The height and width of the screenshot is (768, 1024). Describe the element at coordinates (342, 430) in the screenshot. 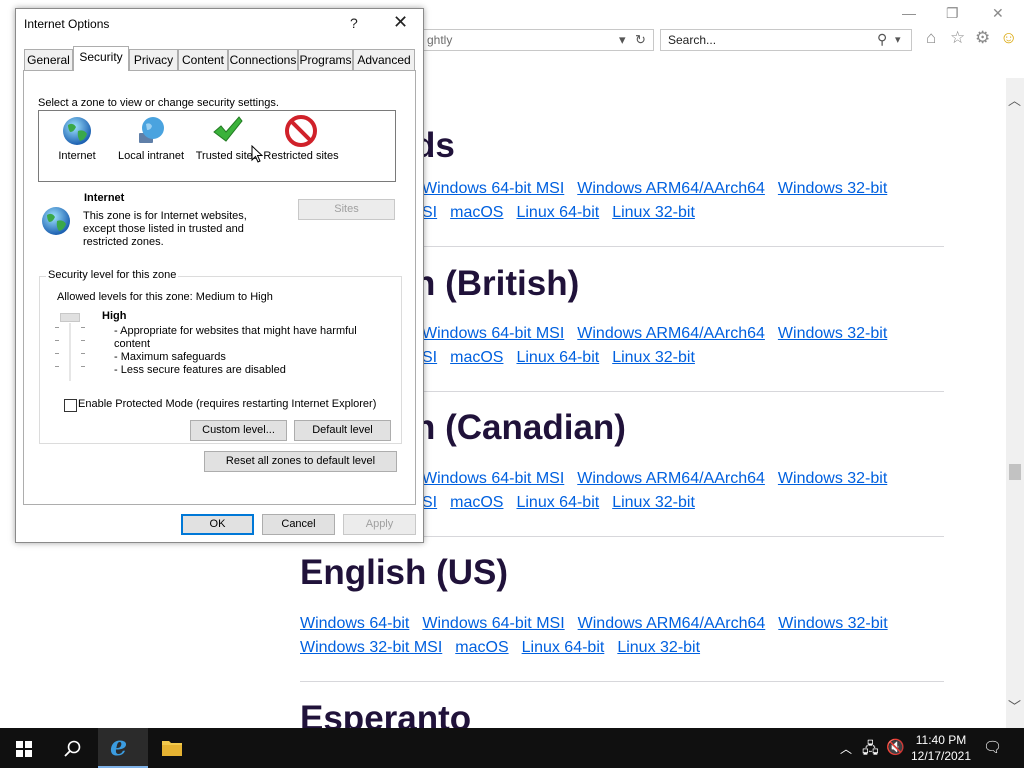

I see `default-level-button: Default level` at that location.